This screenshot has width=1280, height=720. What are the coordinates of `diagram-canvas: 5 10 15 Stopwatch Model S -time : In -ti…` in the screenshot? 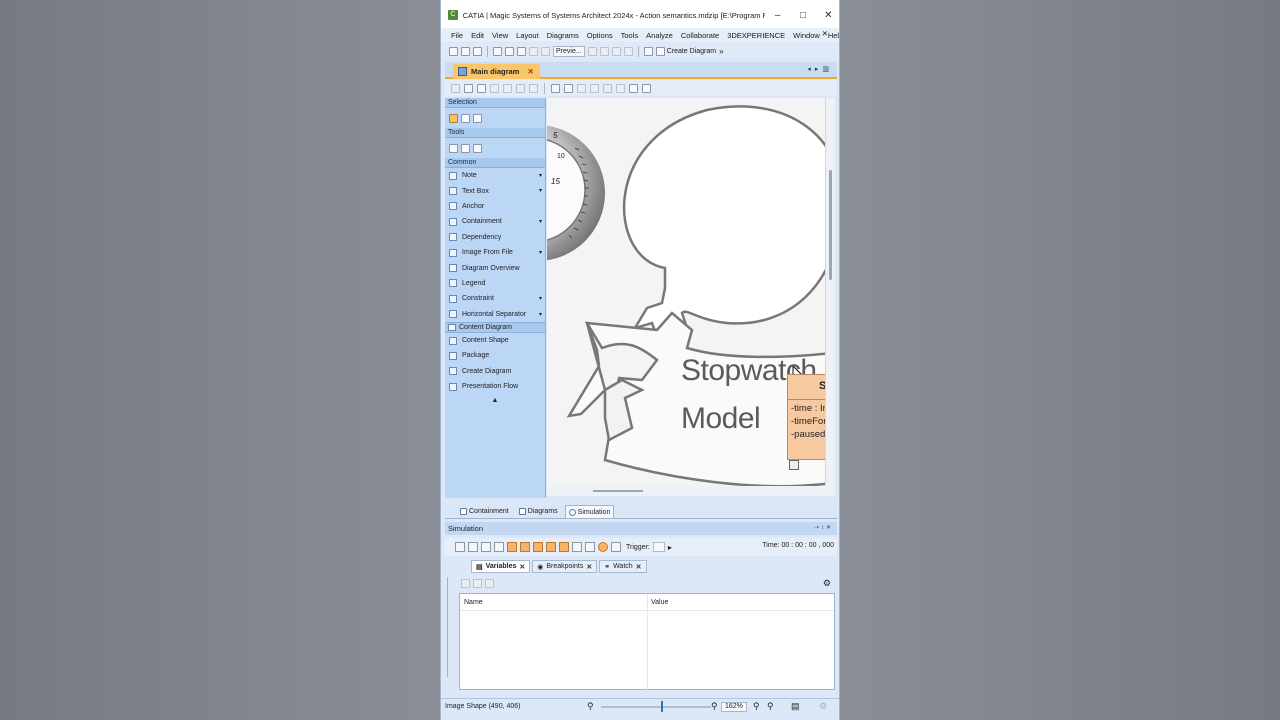 It's located at (686, 292).